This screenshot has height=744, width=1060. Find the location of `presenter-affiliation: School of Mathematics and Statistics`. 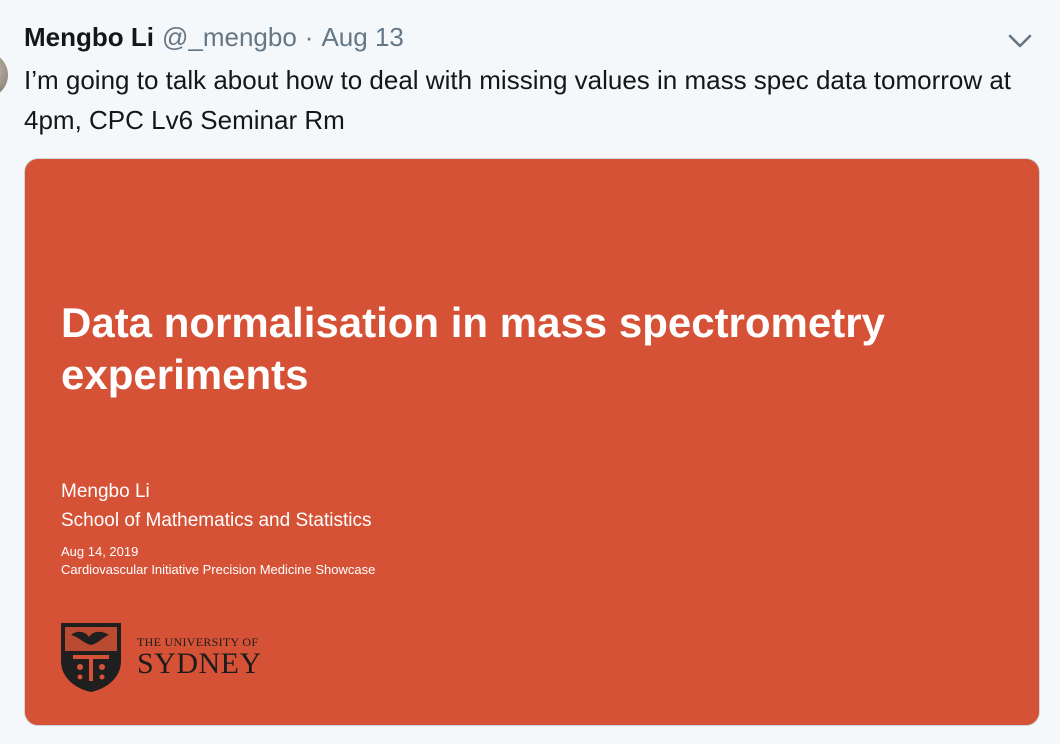

presenter-affiliation: School of Mathematics and Statistics is located at coordinates (216, 520).